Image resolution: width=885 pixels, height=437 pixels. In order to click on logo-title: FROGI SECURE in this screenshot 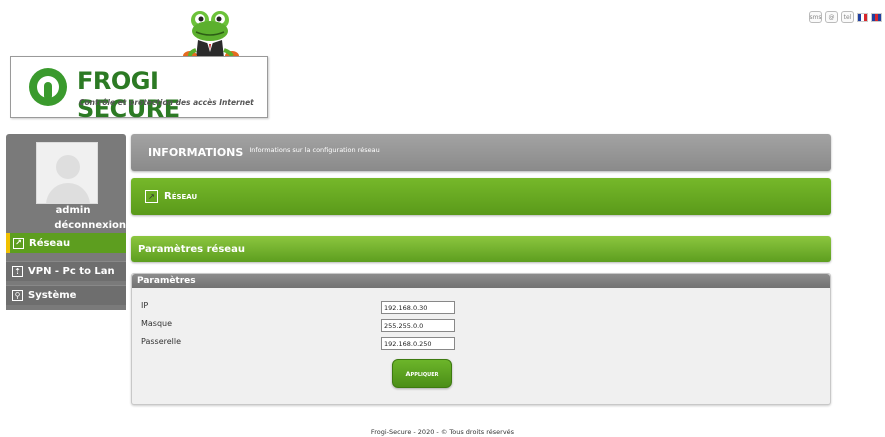, I will do `click(128, 95)`.